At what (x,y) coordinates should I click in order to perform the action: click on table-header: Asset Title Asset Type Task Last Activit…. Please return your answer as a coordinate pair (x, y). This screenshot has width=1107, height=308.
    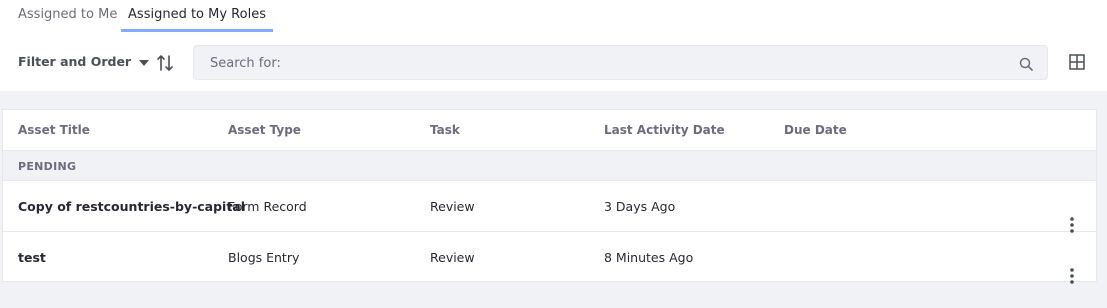
    Looking at the image, I should click on (549, 130).